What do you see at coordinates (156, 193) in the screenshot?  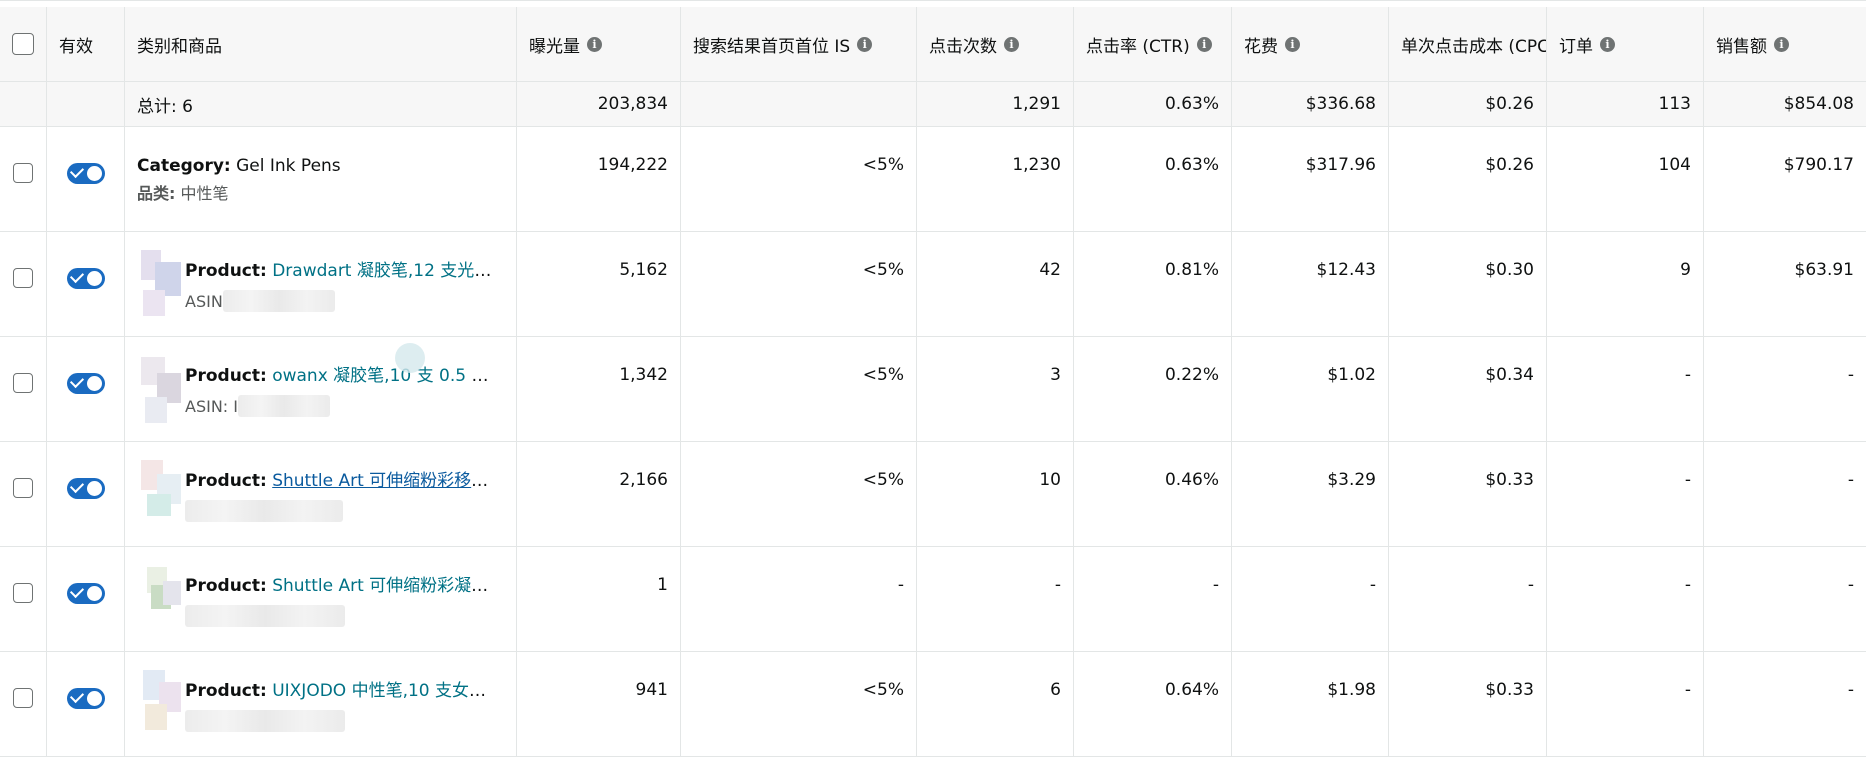 I see `category-sub-prefix: 品类:` at bounding box center [156, 193].